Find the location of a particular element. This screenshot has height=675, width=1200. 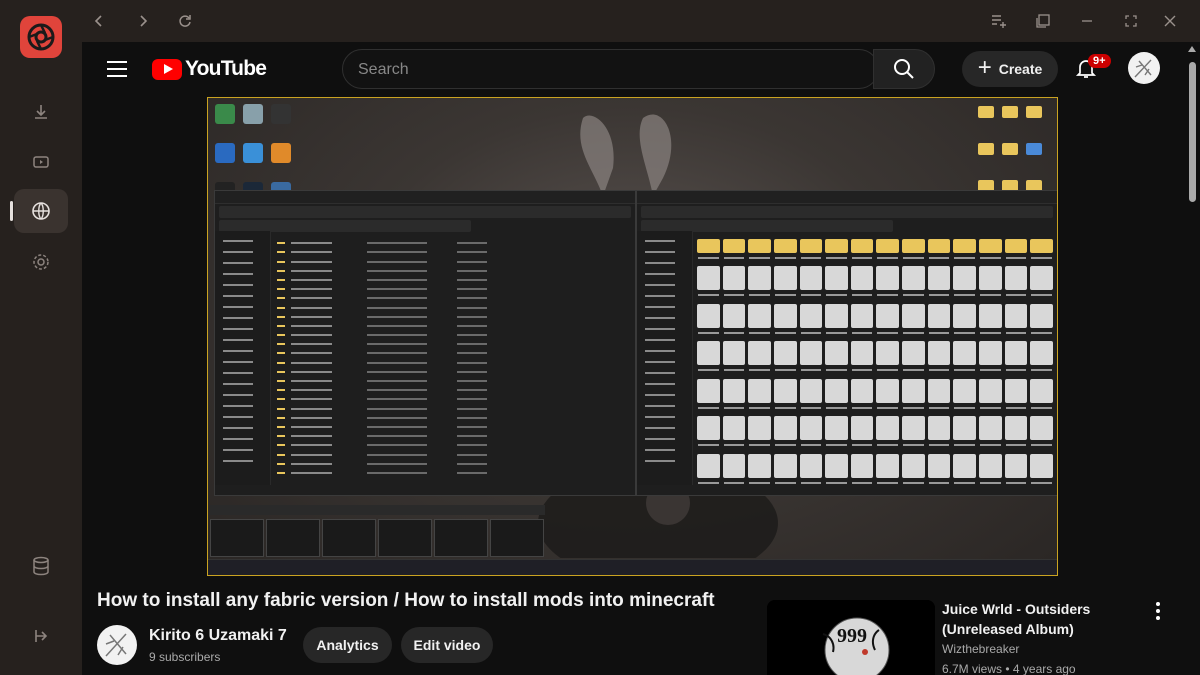

search-button is located at coordinates (904, 69).